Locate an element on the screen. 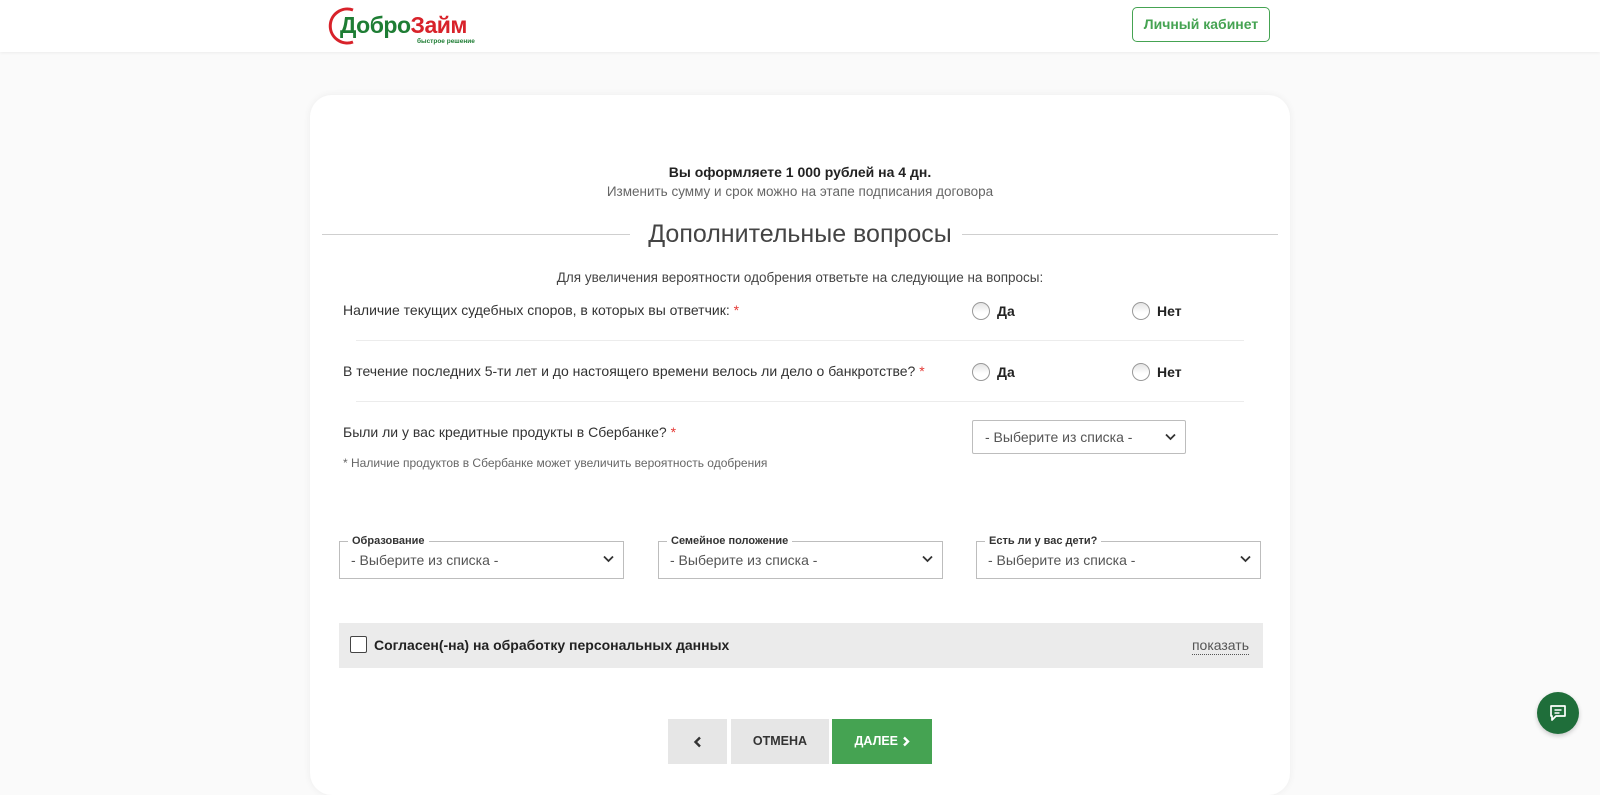  personal-account-button: Личный кабинет is located at coordinates (1201, 24).